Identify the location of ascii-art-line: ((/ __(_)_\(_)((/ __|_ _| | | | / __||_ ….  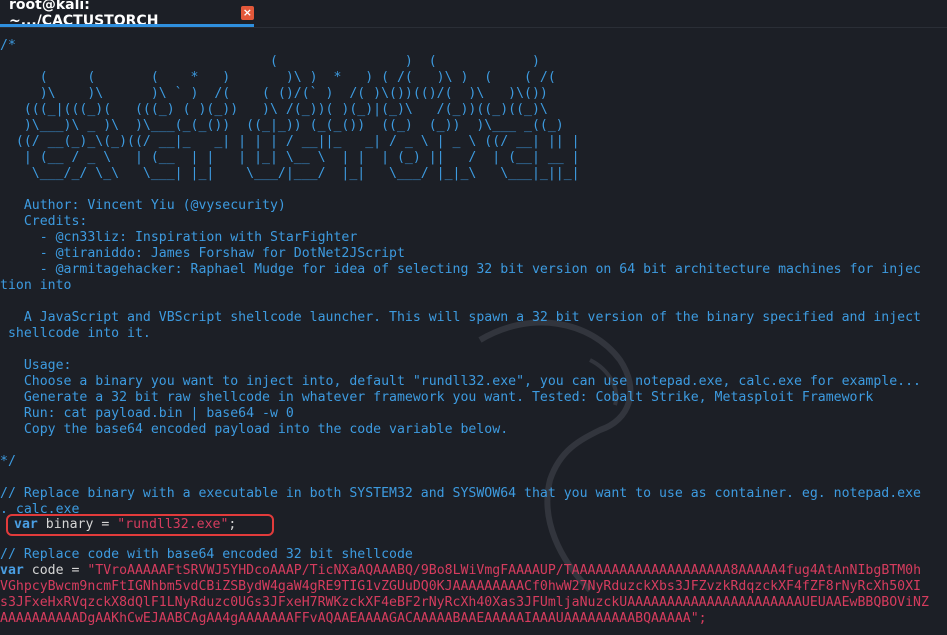
(290, 141).